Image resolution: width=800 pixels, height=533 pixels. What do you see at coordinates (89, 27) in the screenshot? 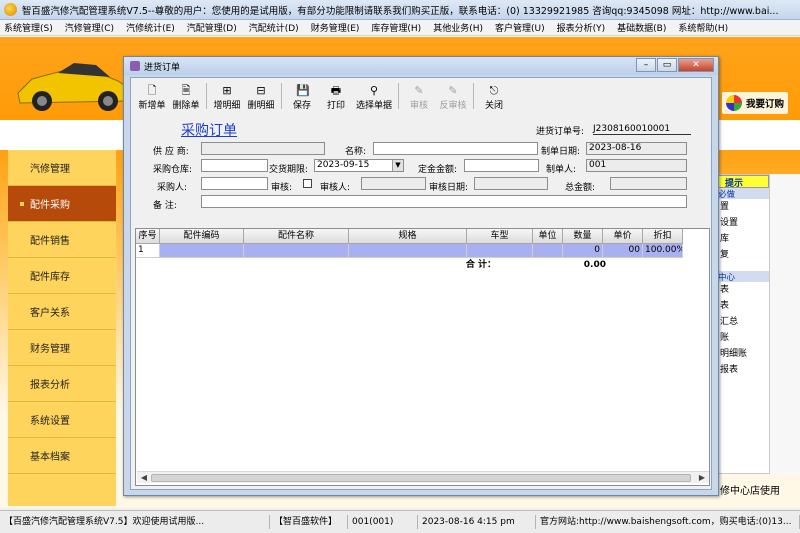
I see `menu-item: 汽修管理(C)` at bounding box center [89, 27].